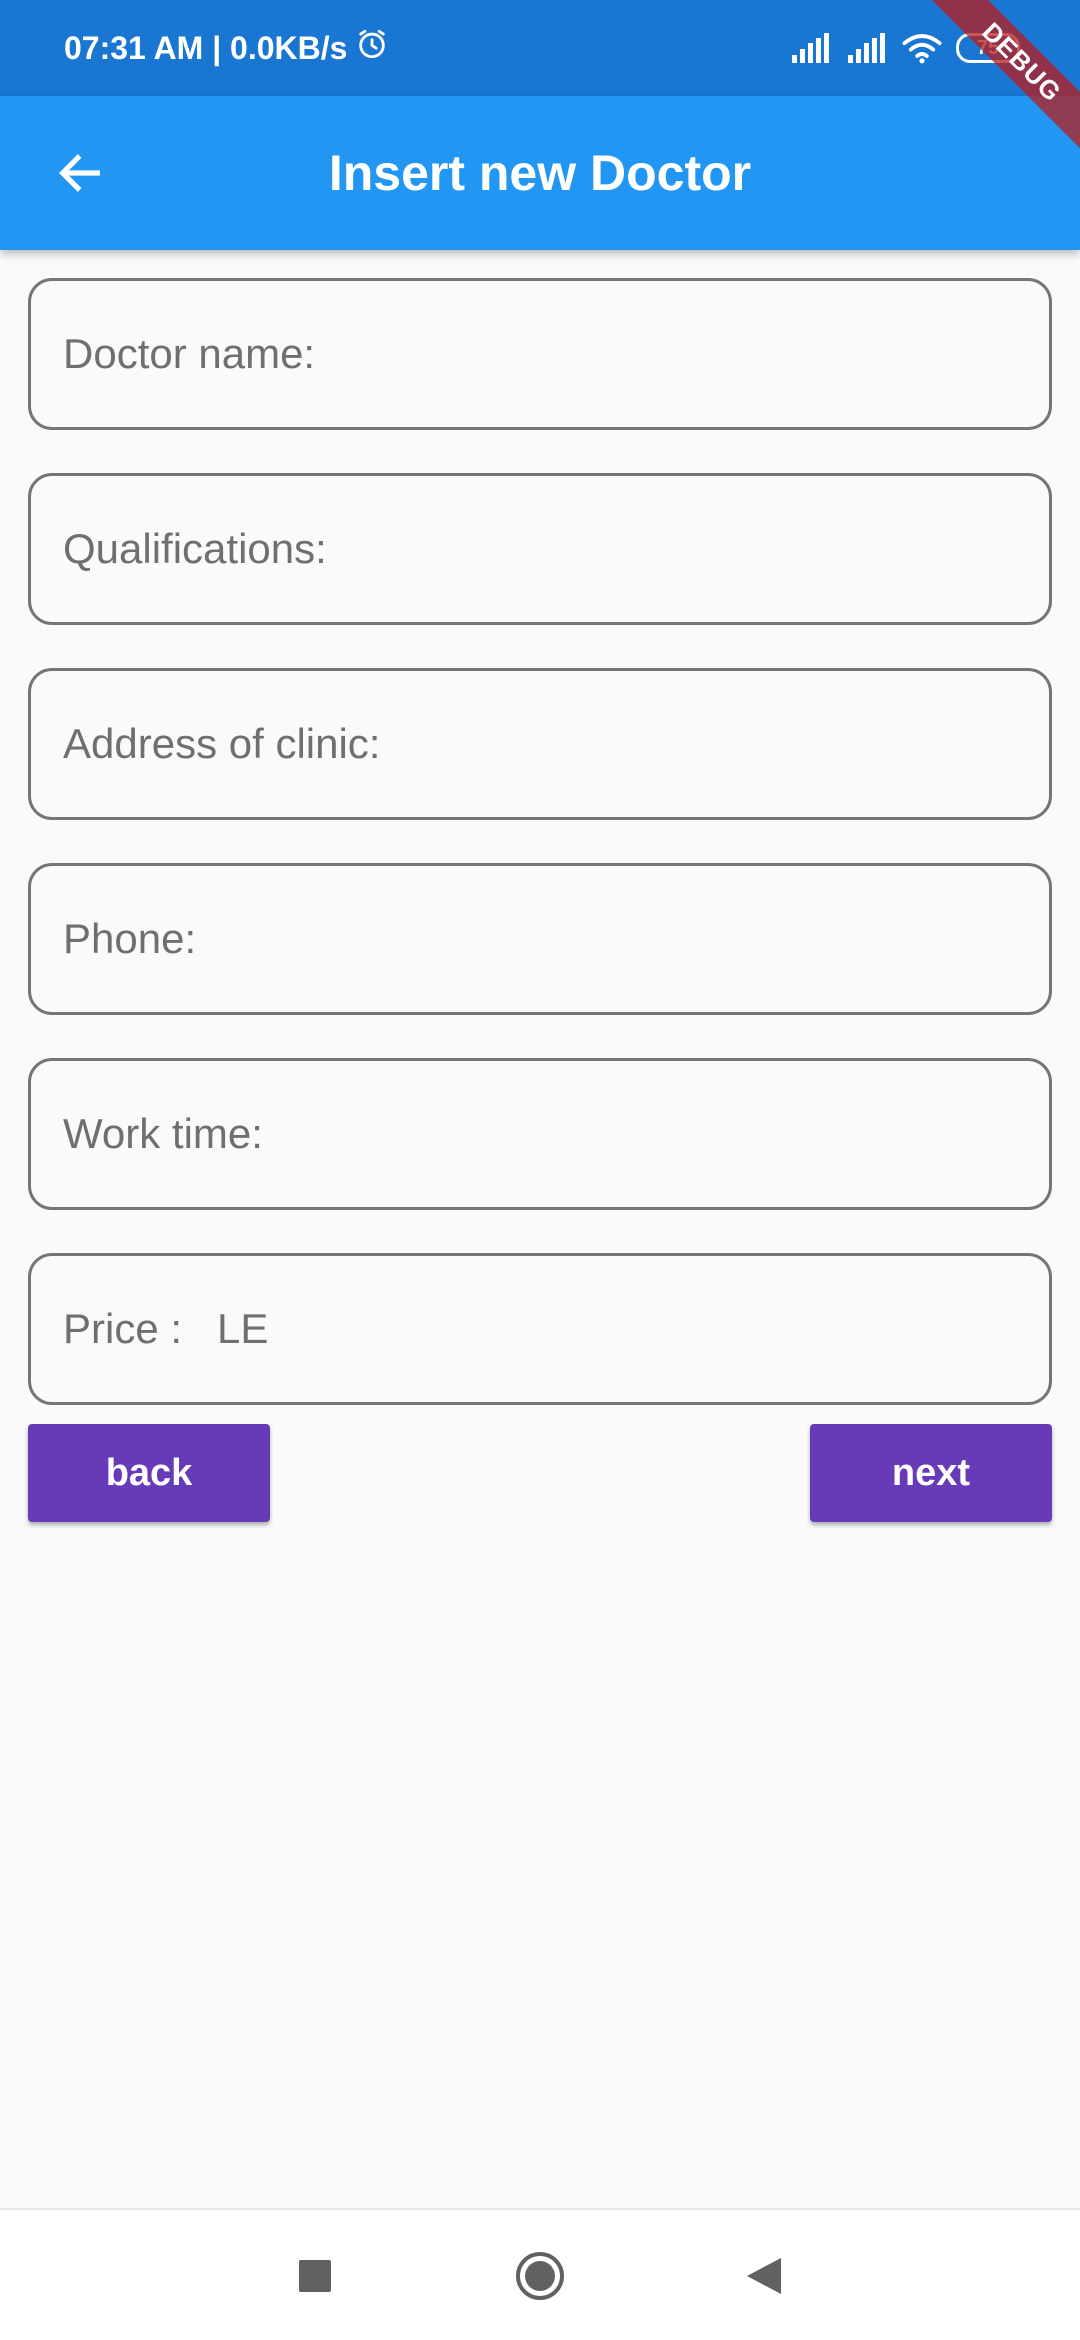 The image size is (1080, 2340). I want to click on price-field, so click(540, 1329).